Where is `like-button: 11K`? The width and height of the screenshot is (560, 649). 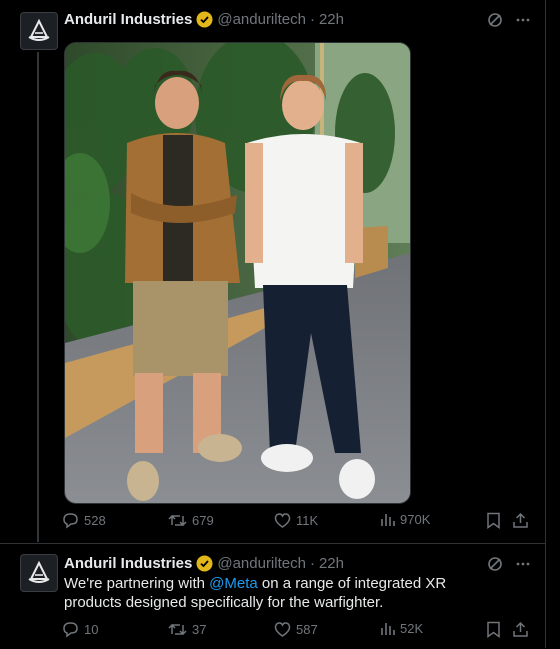
like-button: 11K is located at coordinates (296, 520).